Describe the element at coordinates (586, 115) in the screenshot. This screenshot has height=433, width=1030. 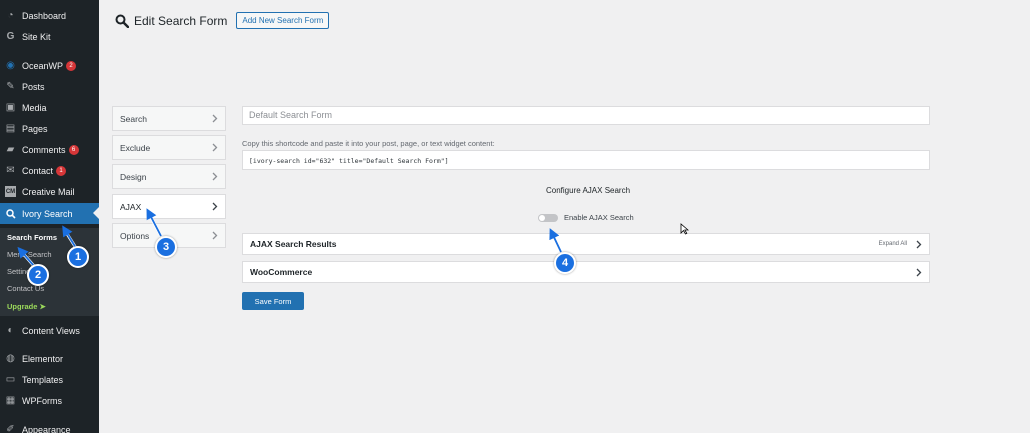
I see `form-name-input: Default Search Form` at that location.